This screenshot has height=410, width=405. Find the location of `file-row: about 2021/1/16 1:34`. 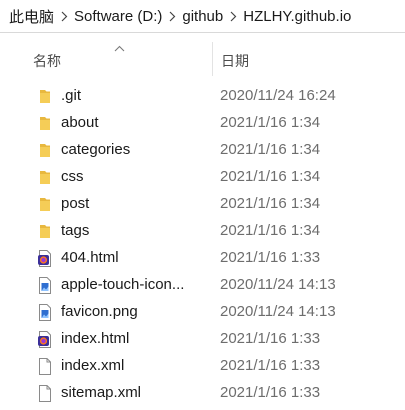

file-row: about 2021/1/16 1:34 is located at coordinates (202, 123).